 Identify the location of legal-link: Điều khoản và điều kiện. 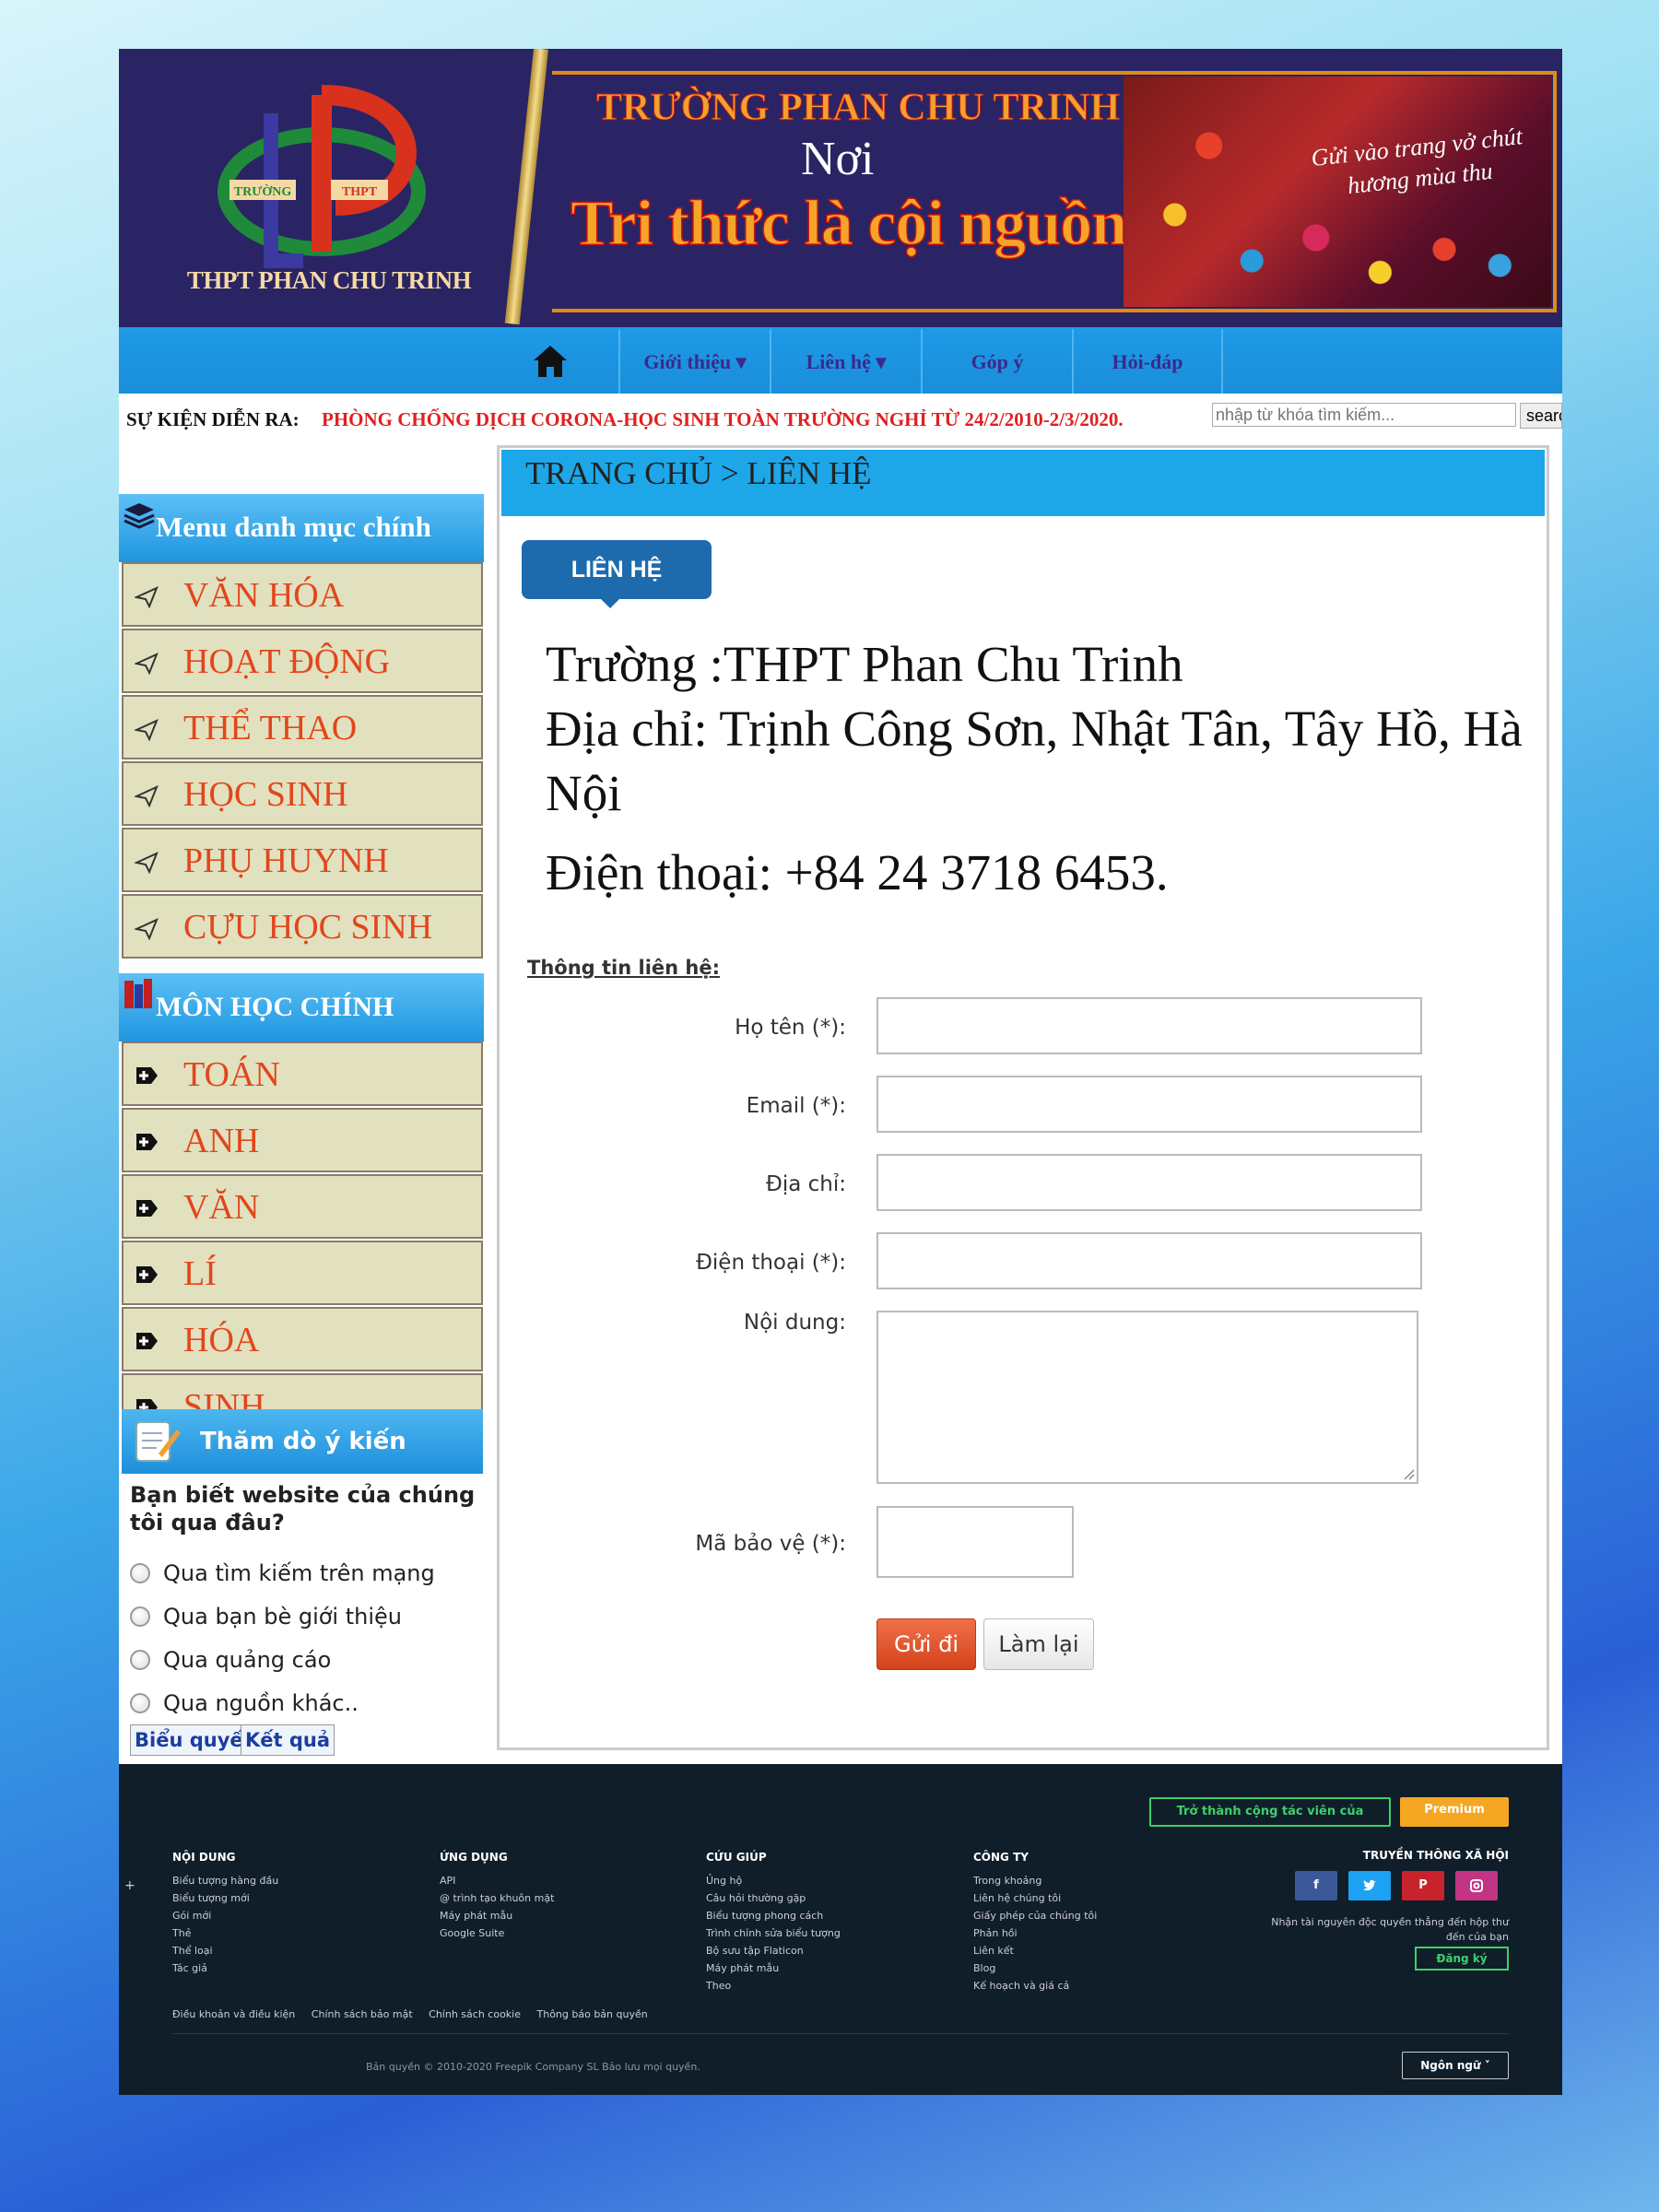
(233, 2014).